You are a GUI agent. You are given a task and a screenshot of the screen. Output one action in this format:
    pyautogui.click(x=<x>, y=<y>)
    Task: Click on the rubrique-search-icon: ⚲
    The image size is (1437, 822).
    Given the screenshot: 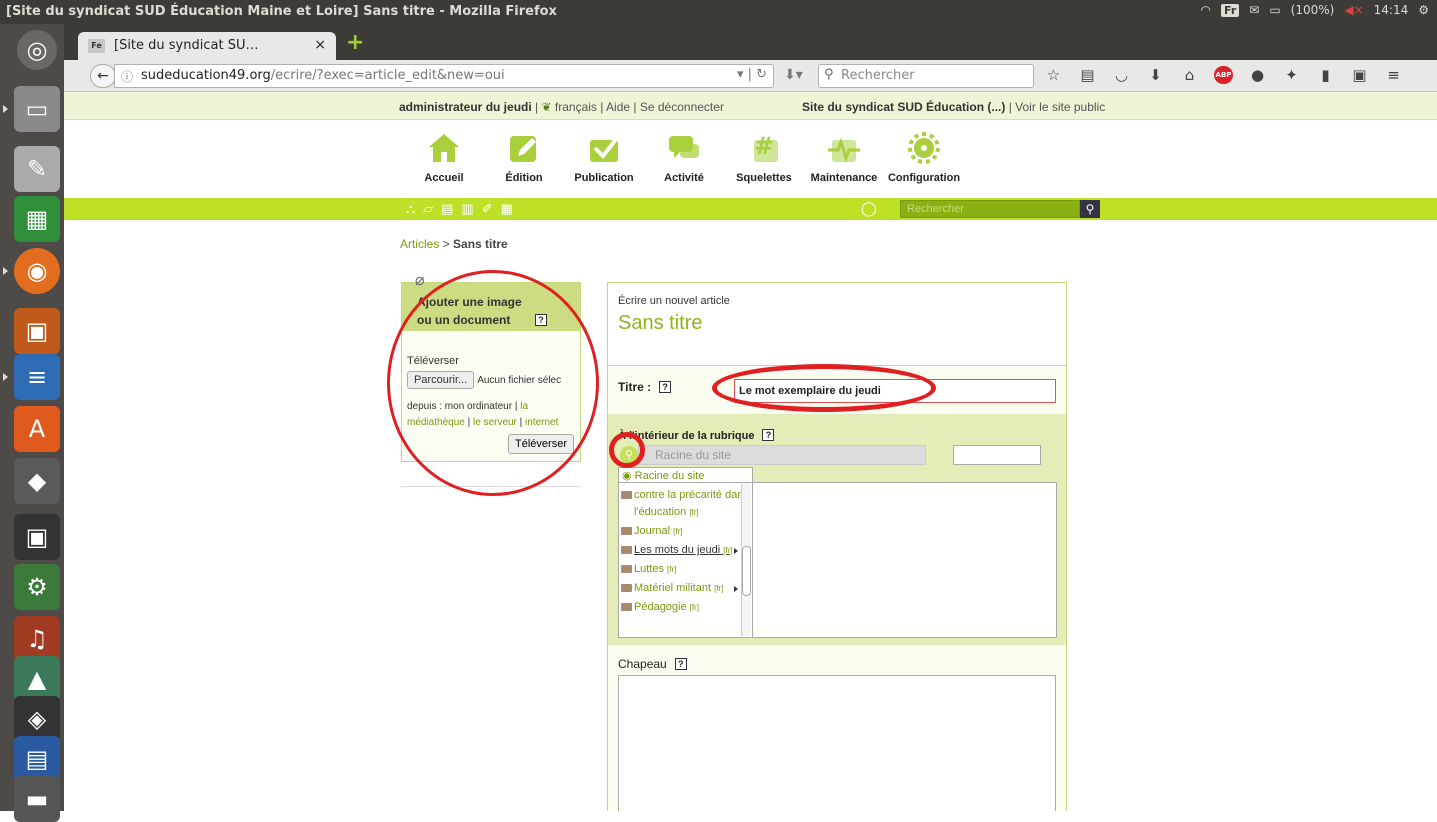 What is the action you would take?
    pyautogui.click(x=629, y=455)
    